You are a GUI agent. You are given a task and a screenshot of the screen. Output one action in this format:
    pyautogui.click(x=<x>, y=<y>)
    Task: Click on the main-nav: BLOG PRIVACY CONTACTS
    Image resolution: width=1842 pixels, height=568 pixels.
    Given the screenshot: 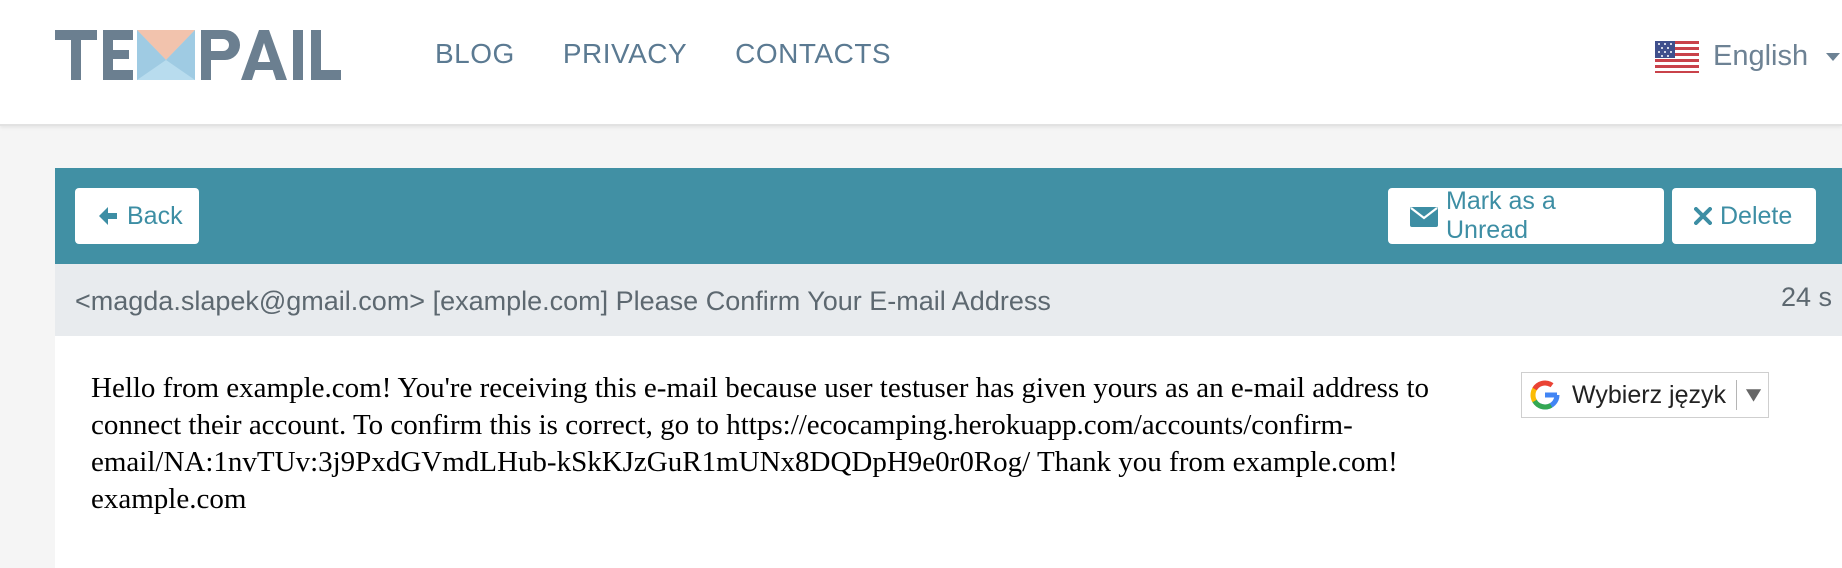 What is the action you would take?
    pyautogui.click(x=663, y=54)
    